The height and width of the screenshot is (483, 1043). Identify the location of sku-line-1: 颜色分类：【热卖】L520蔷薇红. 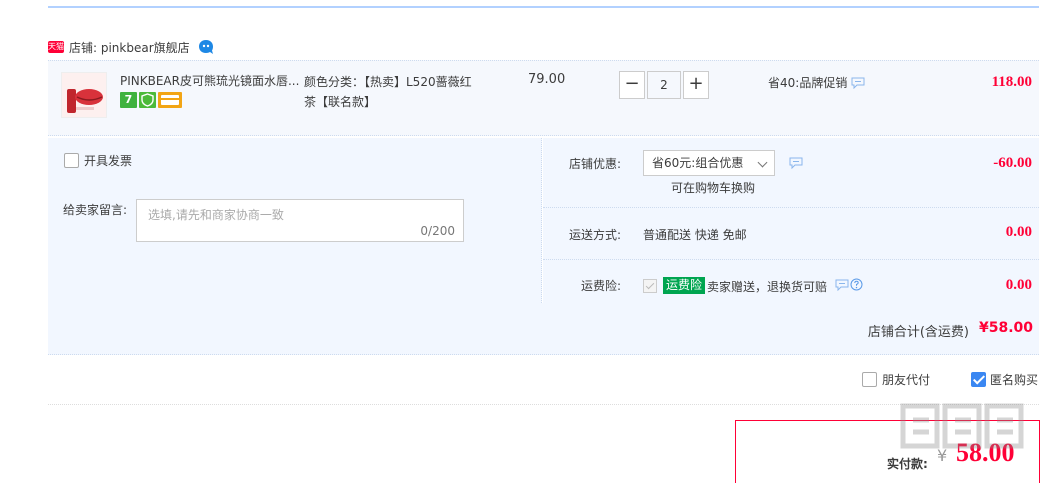
(388, 82).